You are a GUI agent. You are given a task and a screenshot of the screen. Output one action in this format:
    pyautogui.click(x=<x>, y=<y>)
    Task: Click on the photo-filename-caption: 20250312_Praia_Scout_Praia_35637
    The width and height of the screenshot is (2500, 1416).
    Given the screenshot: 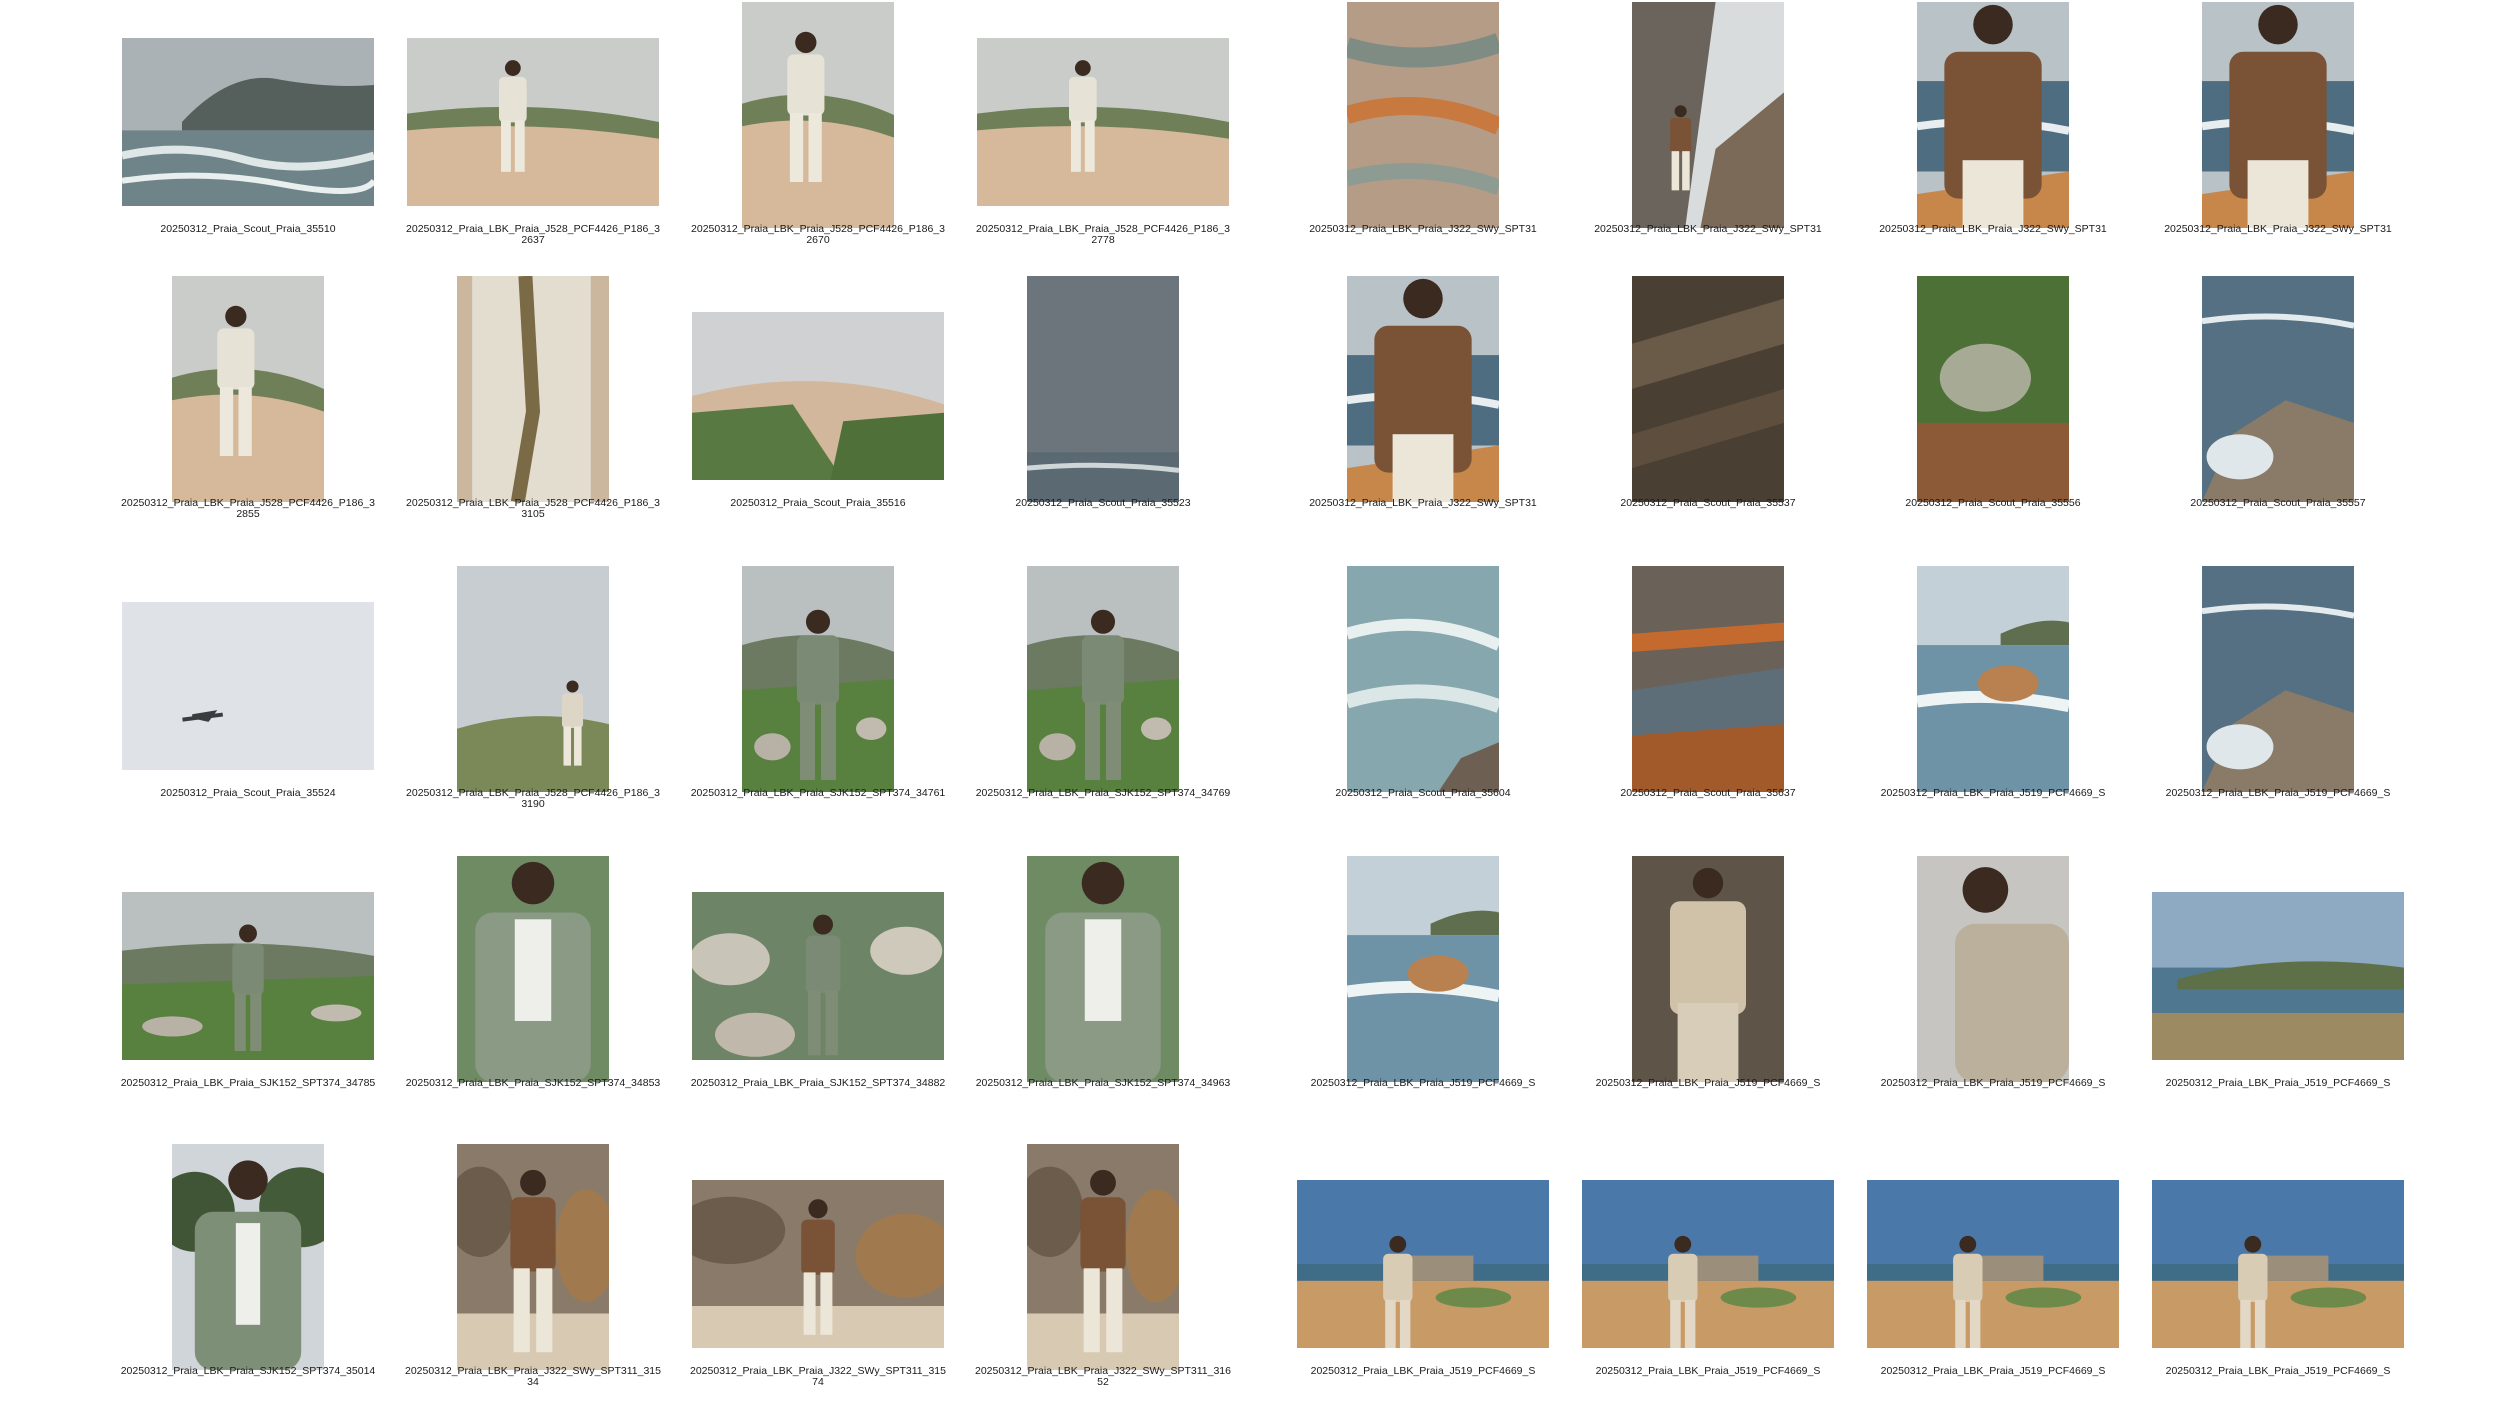 What is the action you would take?
    pyautogui.click(x=1708, y=793)
    